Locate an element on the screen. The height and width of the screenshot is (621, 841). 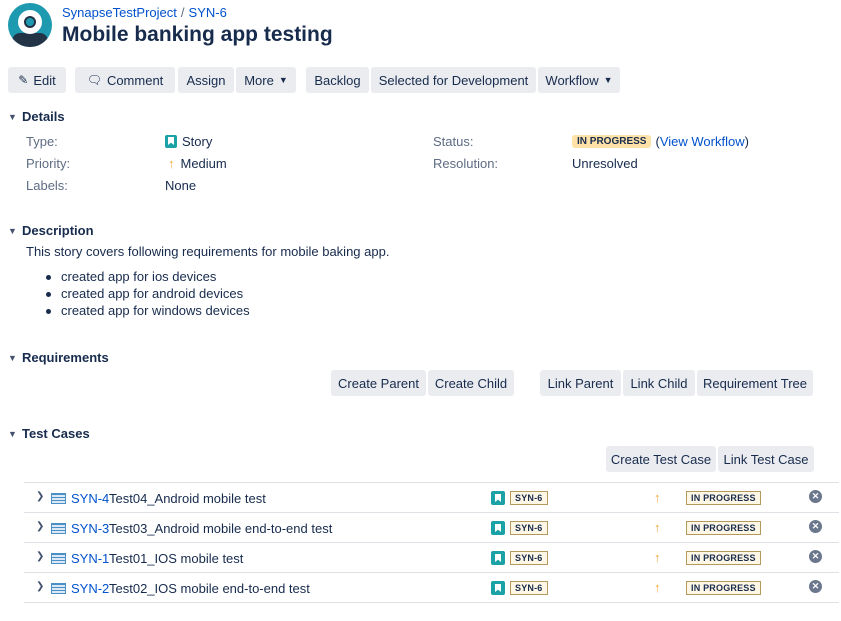
breadcrumb: SynapseTestProject / SYN-6 is located at coordinates (144, 12).